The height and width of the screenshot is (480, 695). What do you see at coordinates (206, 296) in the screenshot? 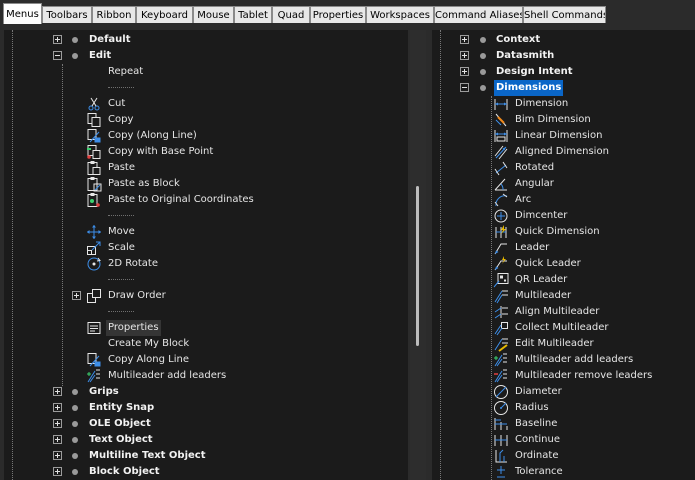
I see `tree-node-draw-order: Draw Order` at bounding box center [206, 296].